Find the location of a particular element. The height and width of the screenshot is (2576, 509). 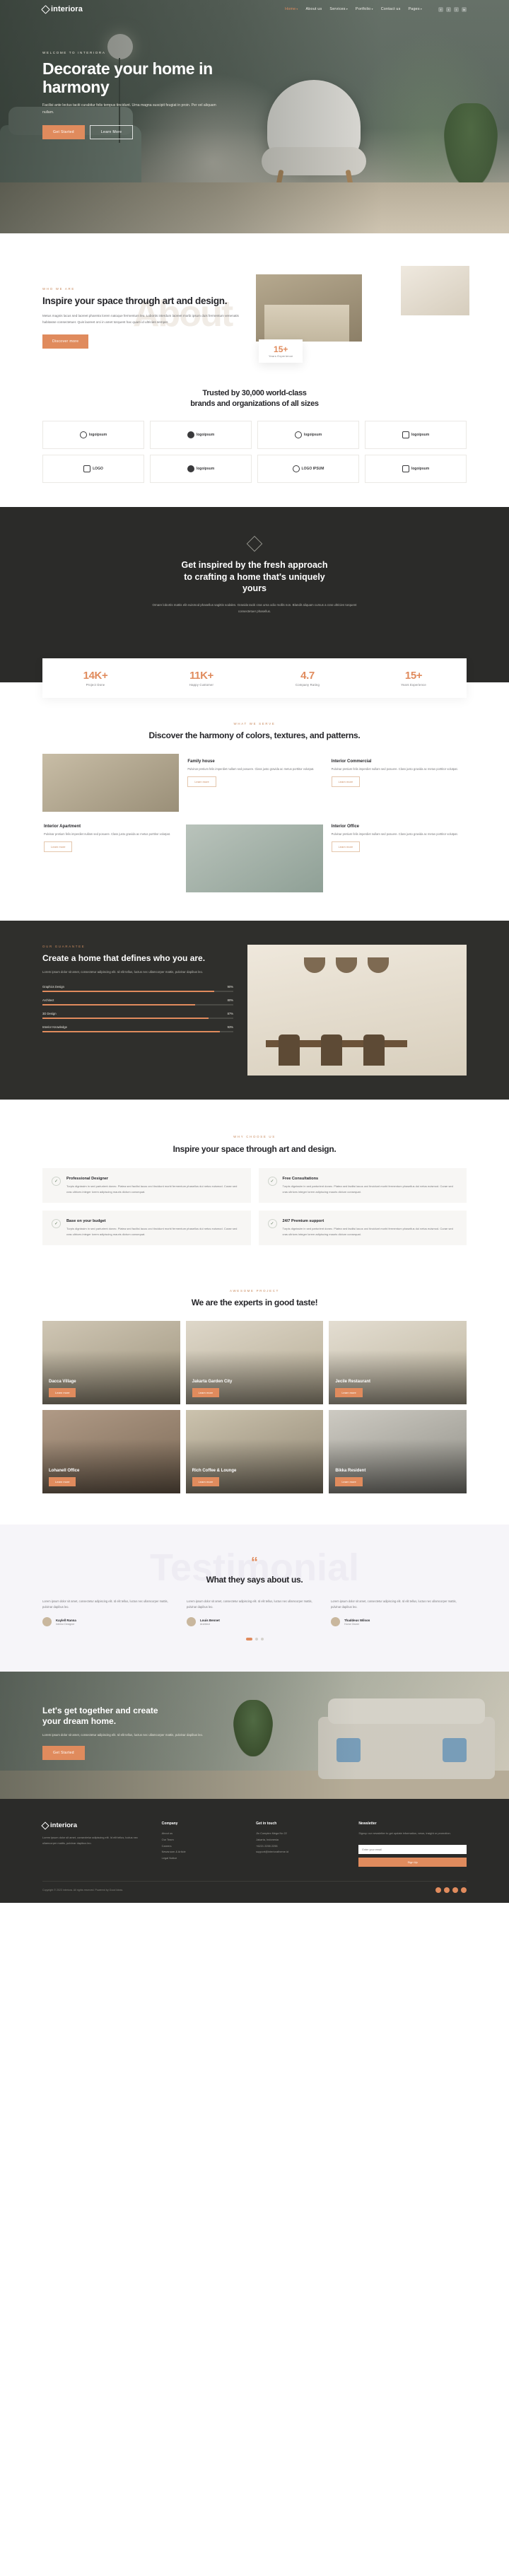

cta-get-started-button: Get Started is located at coordinates (63, 1752).